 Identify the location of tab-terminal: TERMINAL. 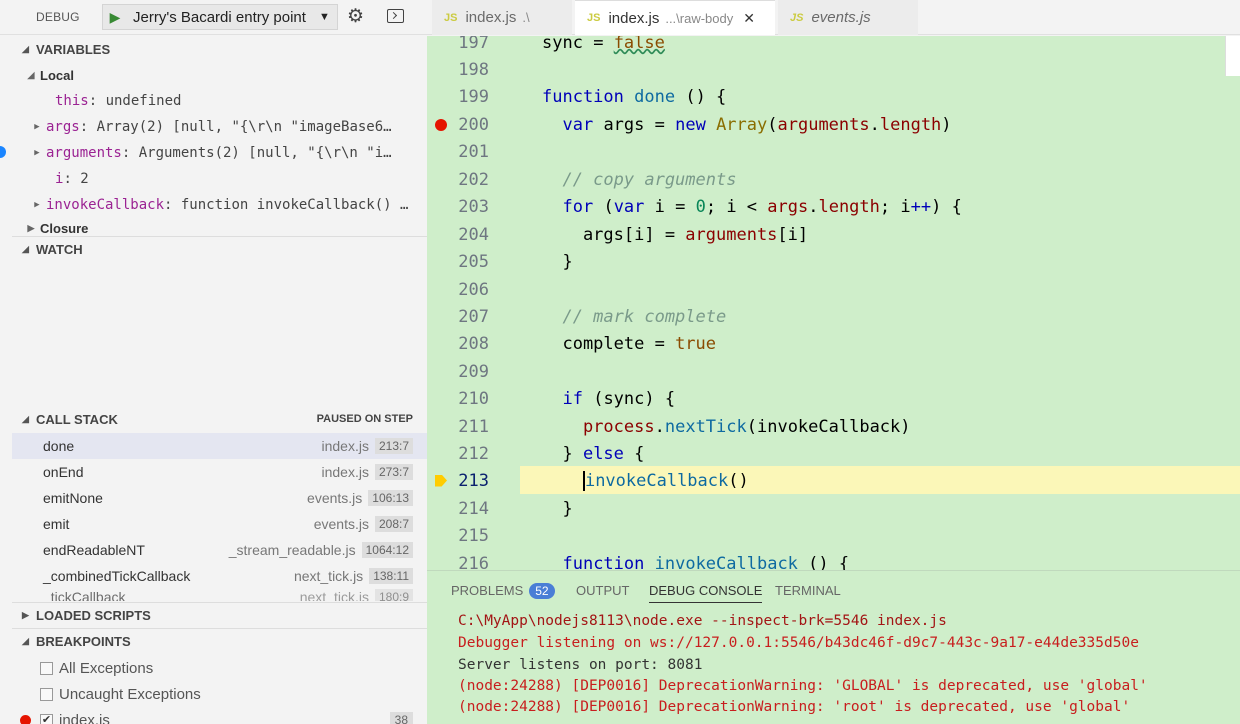
(808, 590).